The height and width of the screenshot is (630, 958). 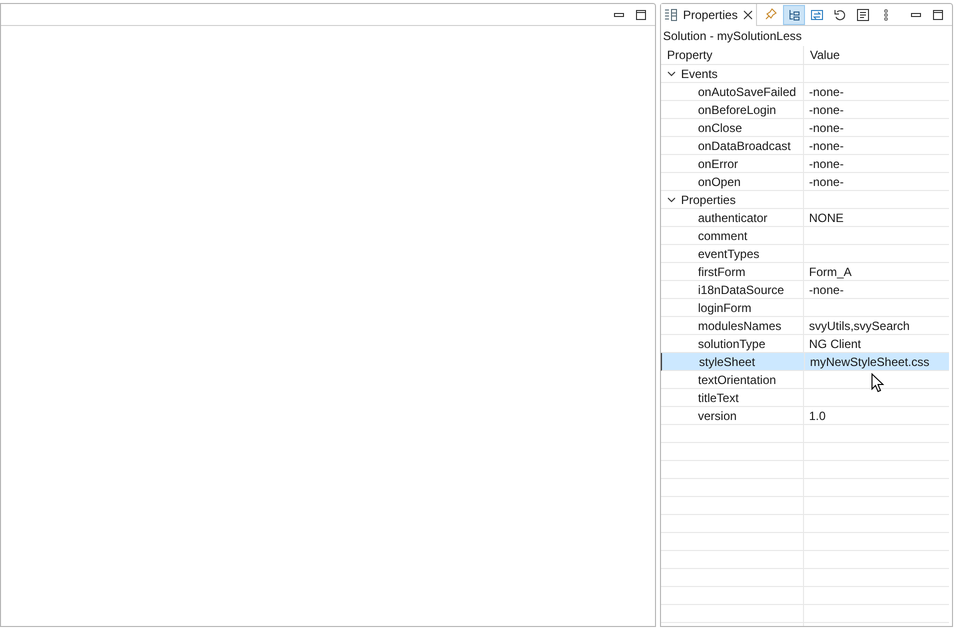 I want to click on cursor-icon, so click(x=878, y=383).